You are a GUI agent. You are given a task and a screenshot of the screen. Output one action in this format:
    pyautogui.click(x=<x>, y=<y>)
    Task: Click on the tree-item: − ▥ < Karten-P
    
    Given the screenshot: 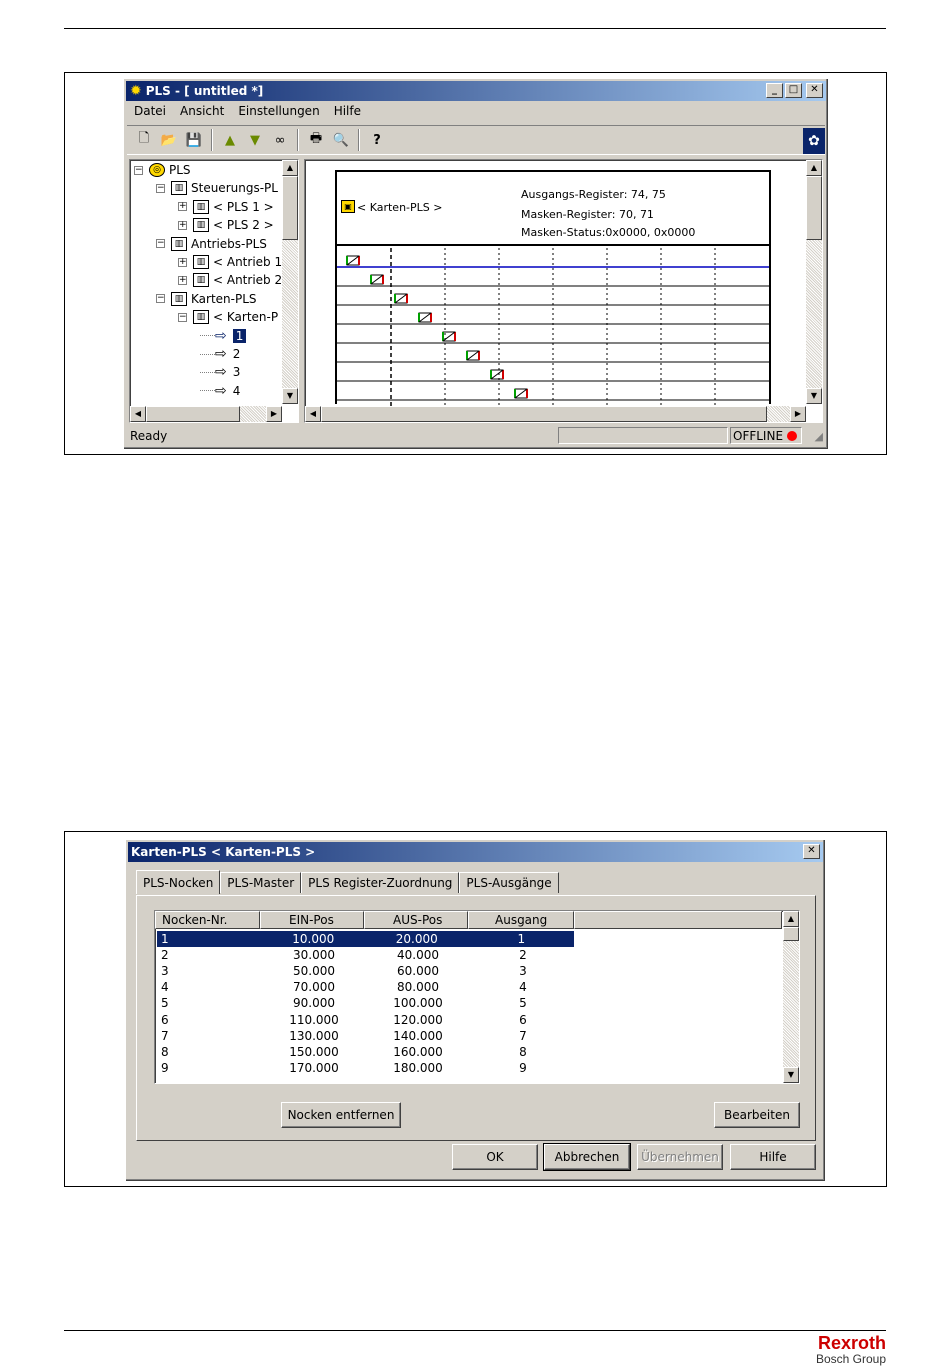 What is the action you would take?
    pyautogui.click(x=228, y=317)
    